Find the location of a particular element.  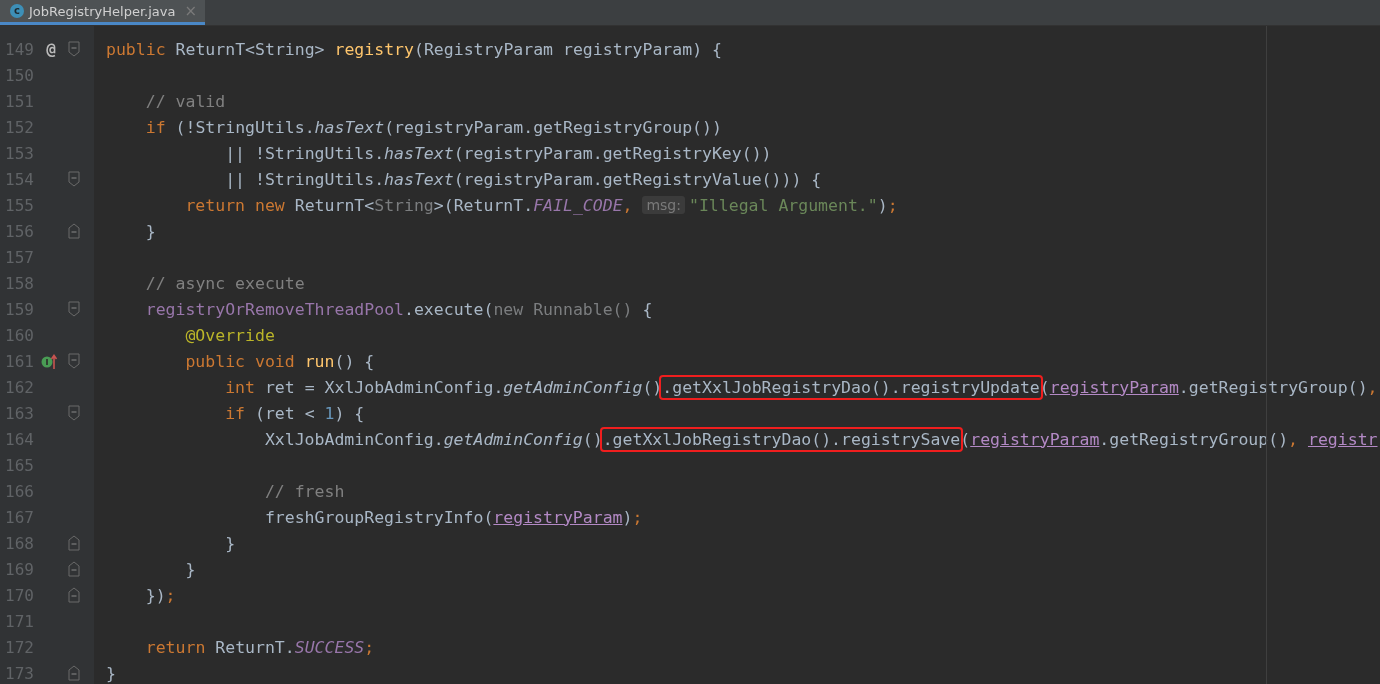

code-text: // async execute is located at coordinates (225, 283).